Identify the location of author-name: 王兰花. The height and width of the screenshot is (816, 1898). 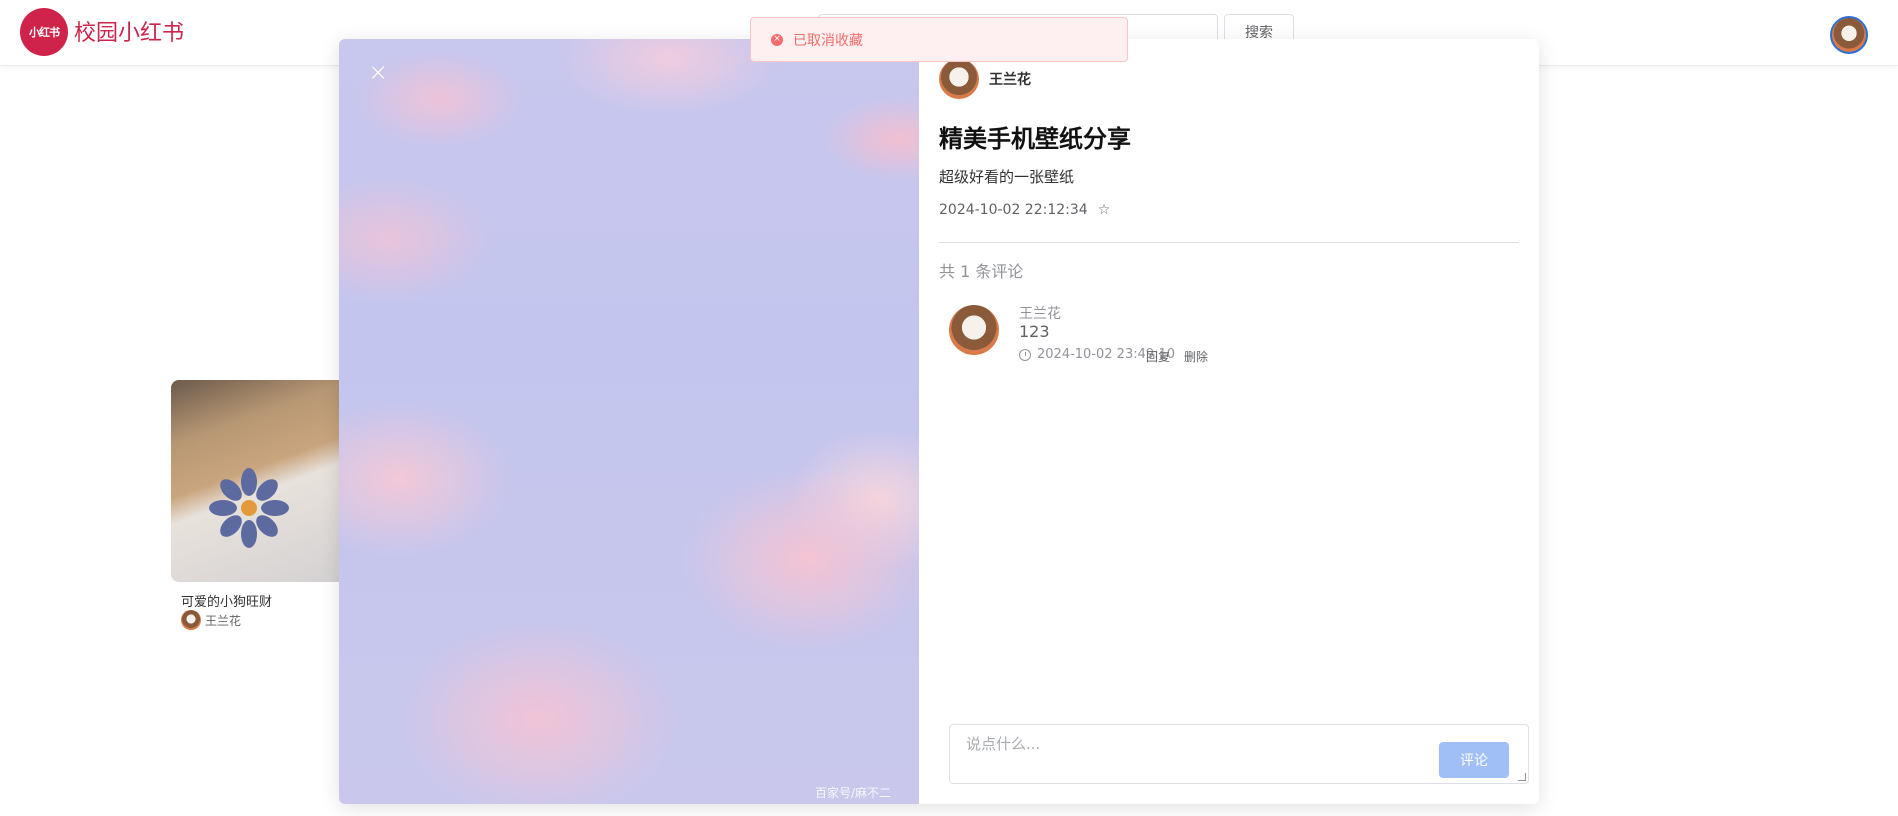
(1010, 79).